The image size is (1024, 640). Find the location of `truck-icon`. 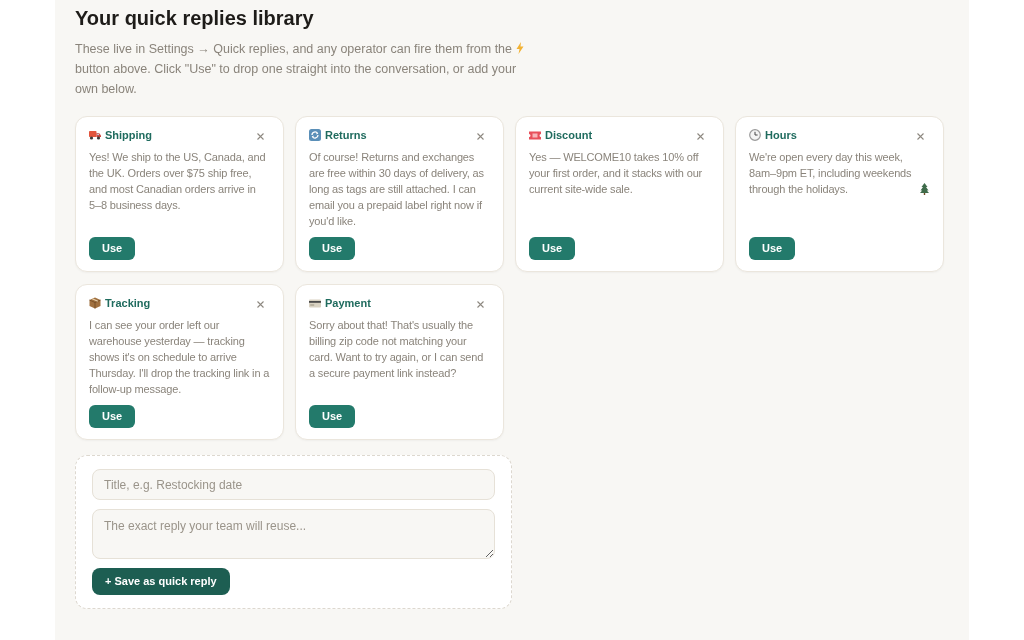

truck-icon is located at coordinates (95, 135).